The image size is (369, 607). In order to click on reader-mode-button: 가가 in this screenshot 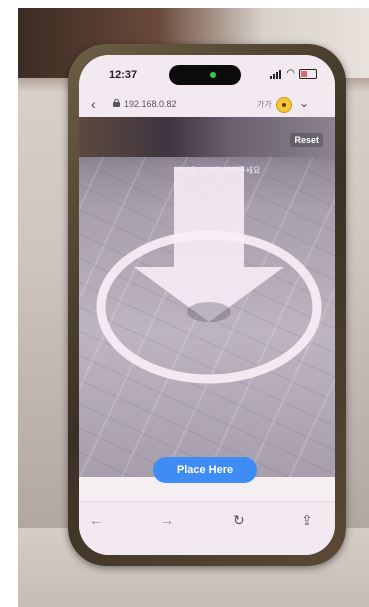, I will do `click(264, 104)`.